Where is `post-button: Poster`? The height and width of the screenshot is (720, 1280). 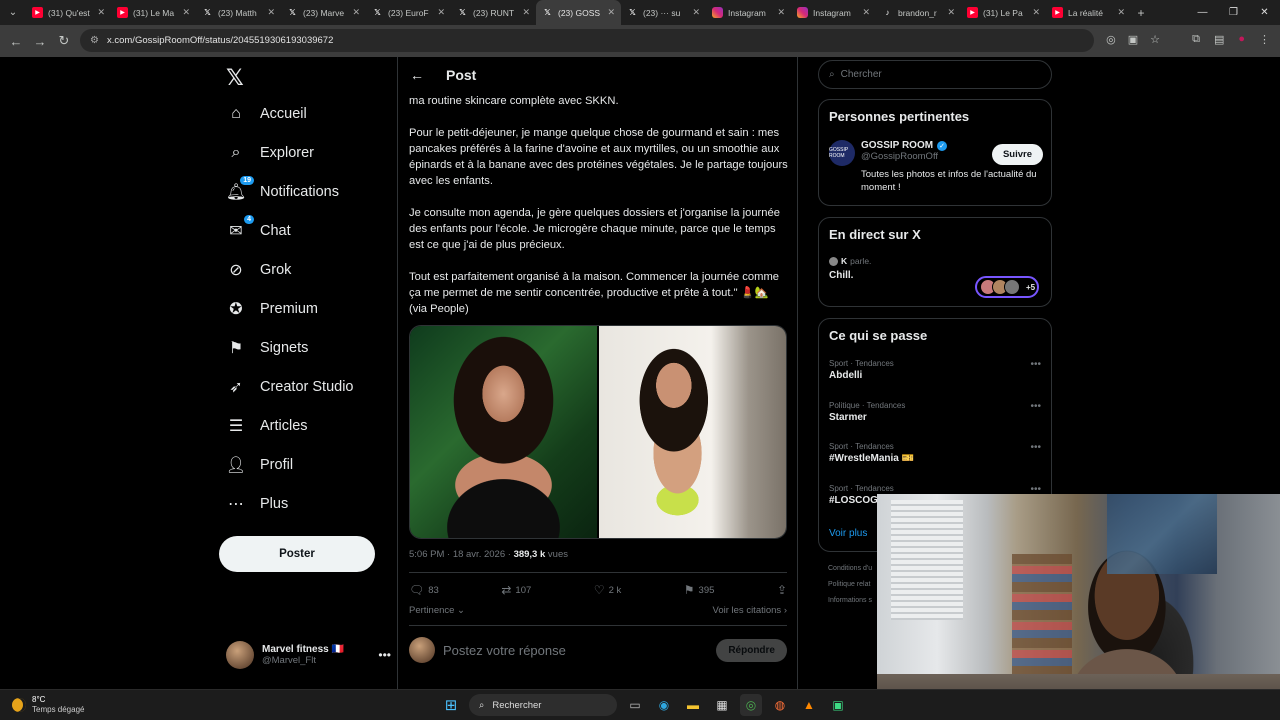
post-button: Poster is located at coordinates (297, 554).